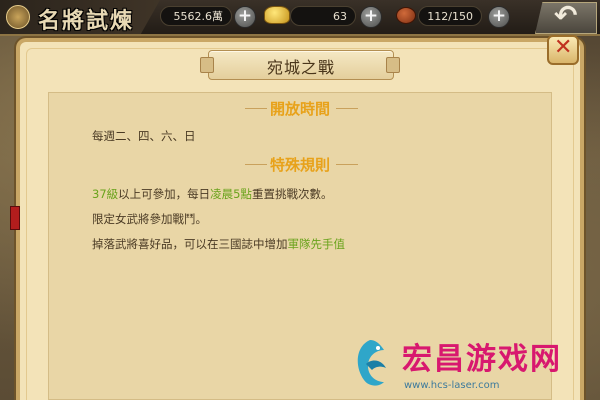  I want to click on close-button: ✕, so click(563, 50).